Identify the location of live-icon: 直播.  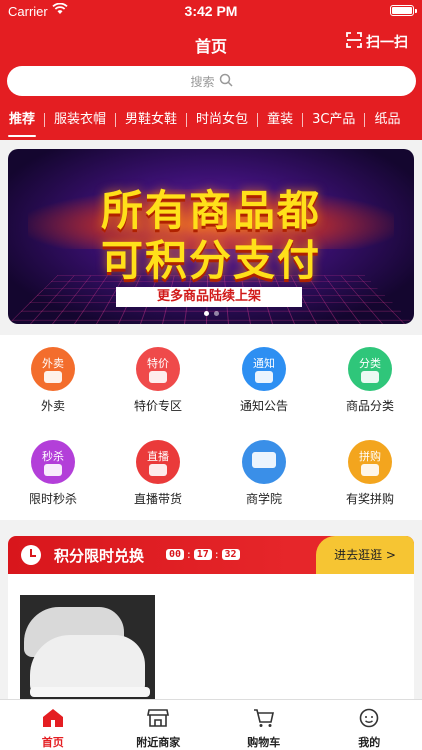
(158, 462).